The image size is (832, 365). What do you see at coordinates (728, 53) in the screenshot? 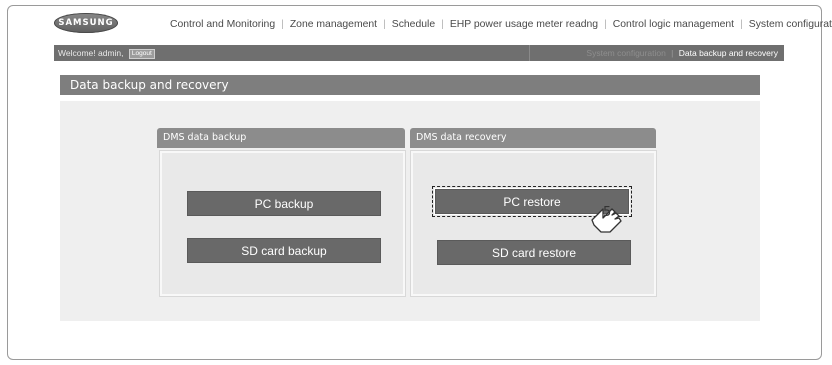
I see `breadcrumb-current: Data backup and recovery` at bounding box center [728, 53].